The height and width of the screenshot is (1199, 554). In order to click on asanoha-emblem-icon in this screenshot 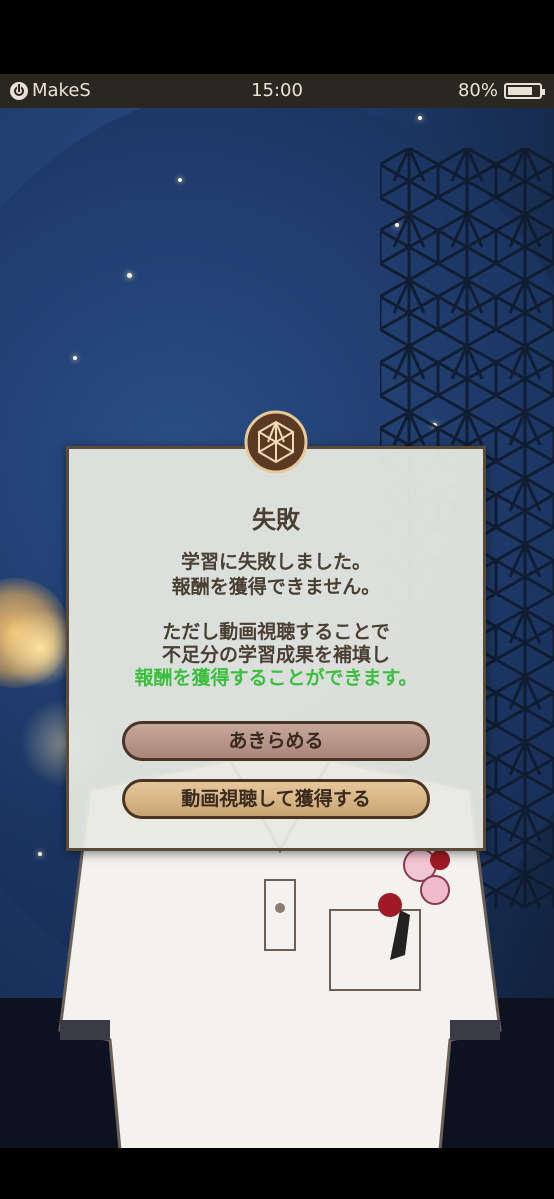, I will do `click(276, 442)`.